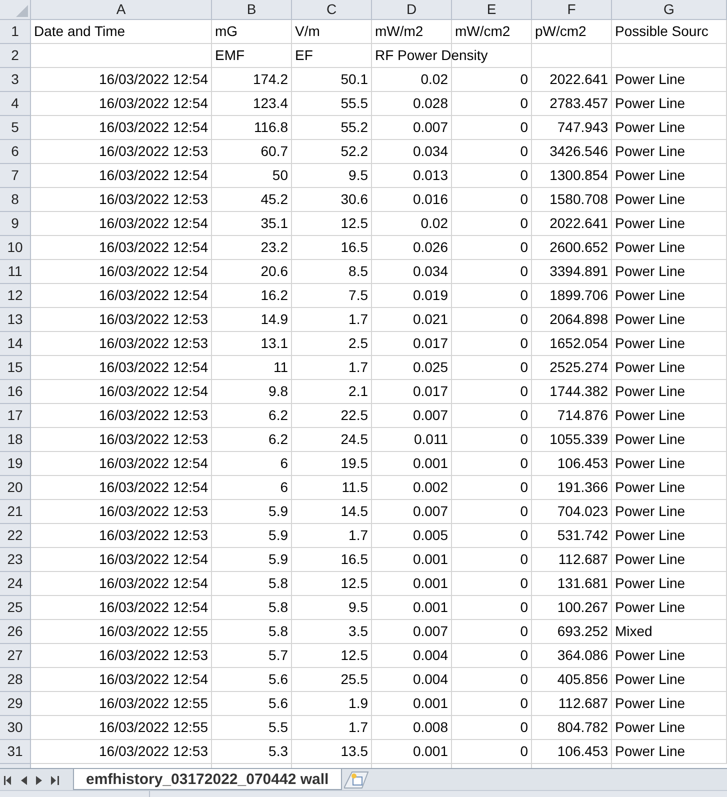  Describe the element at coordinates (15, 176) in the screenshot. I see `row-header: 7` at that location.